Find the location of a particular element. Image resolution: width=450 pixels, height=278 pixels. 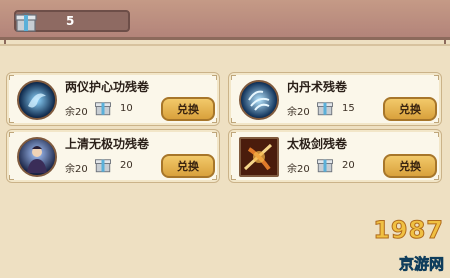

watermark-text: 京游网 is located at coordinates (421, 264).